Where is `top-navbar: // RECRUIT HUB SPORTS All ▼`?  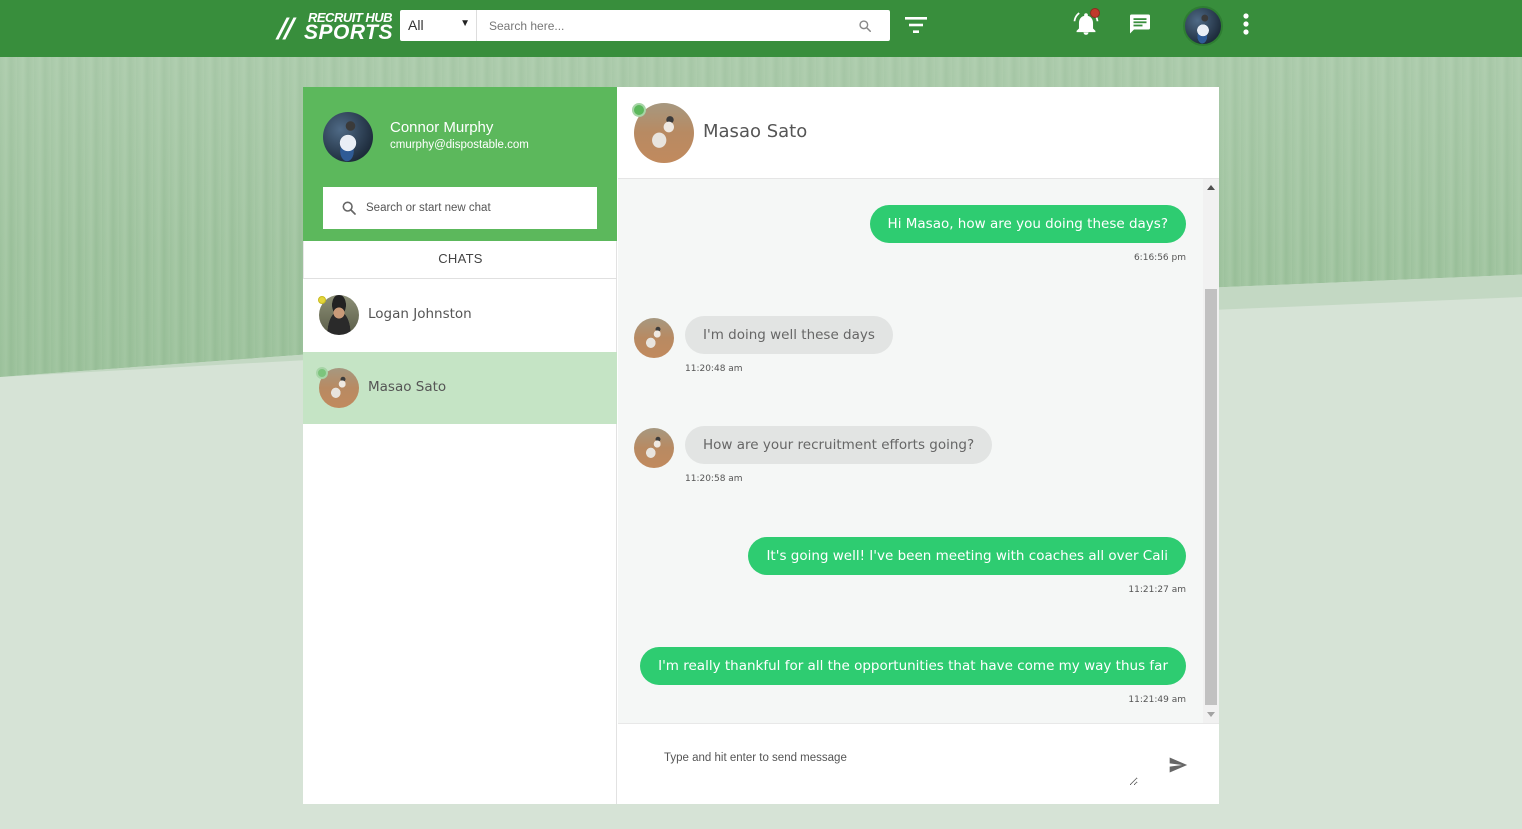 top-navbar: // RECRUIT HUB SPORTS All ▼ is located at coordinates (761, 28).